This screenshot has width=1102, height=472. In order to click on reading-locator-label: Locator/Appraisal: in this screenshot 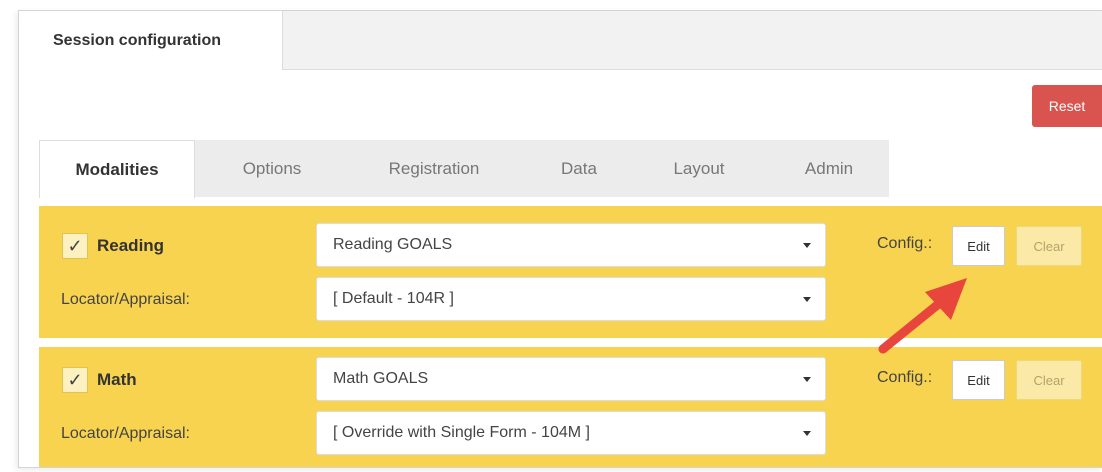, I will do `click(125, 299)`.